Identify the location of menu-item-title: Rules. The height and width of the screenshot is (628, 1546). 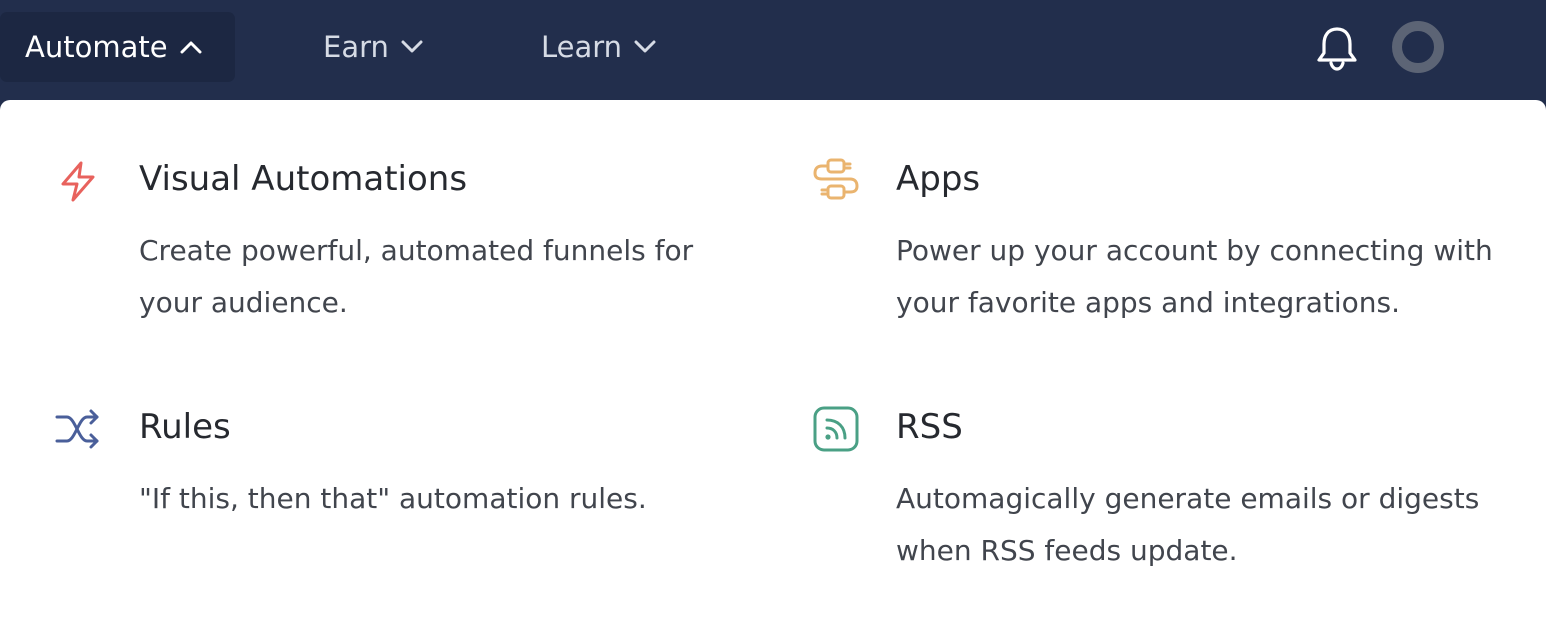
(185, 427).